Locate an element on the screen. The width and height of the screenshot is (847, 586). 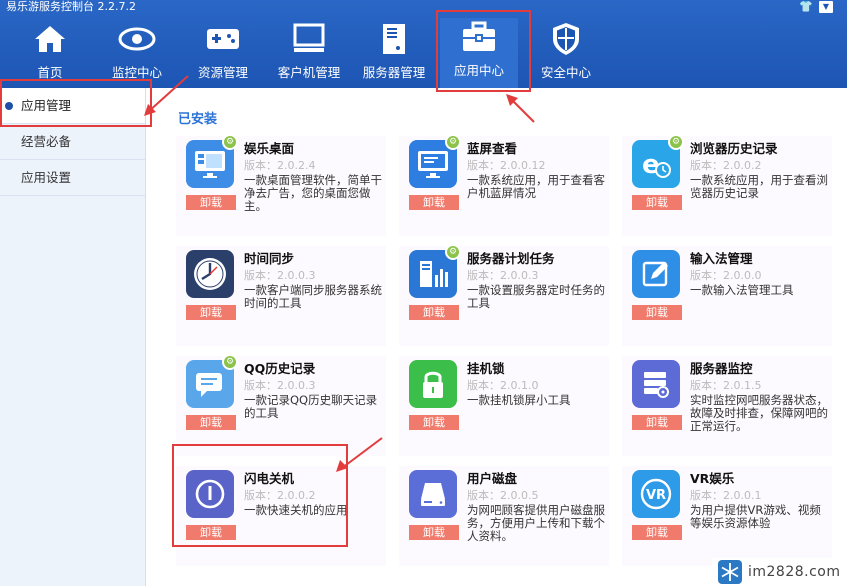
sidebar-item-app-settings: 应用设置 is located at coordinates (72, 178).